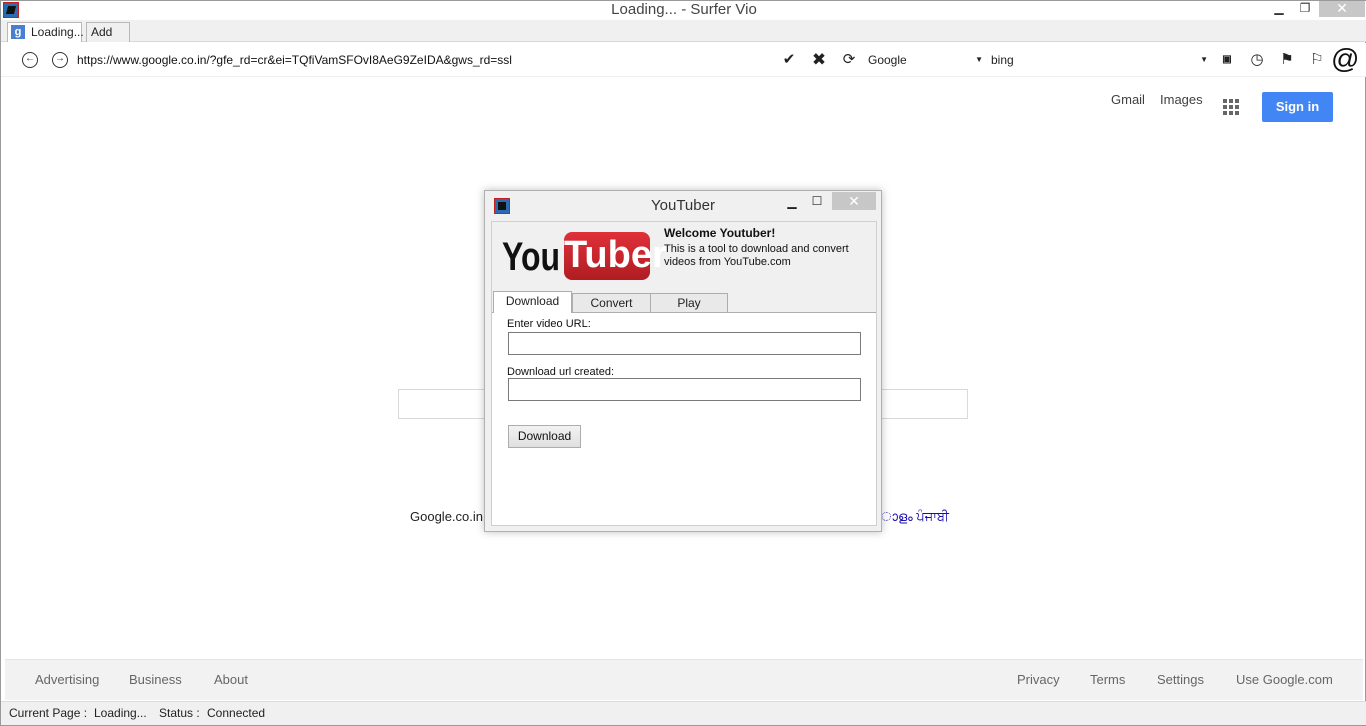 The image size is (1366, 726). Describe the element at coordinates (684, 343) in the screenshot. I see `video-url-input` at that location.